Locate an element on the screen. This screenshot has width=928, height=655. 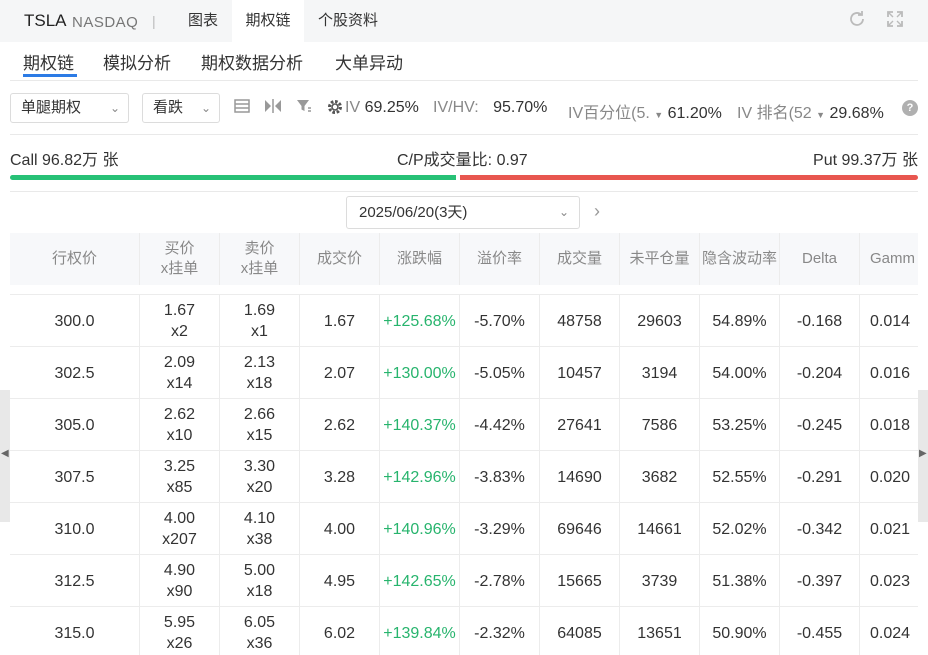
column-header-change: 涨跌幅 is located at coordinates (420, 259).